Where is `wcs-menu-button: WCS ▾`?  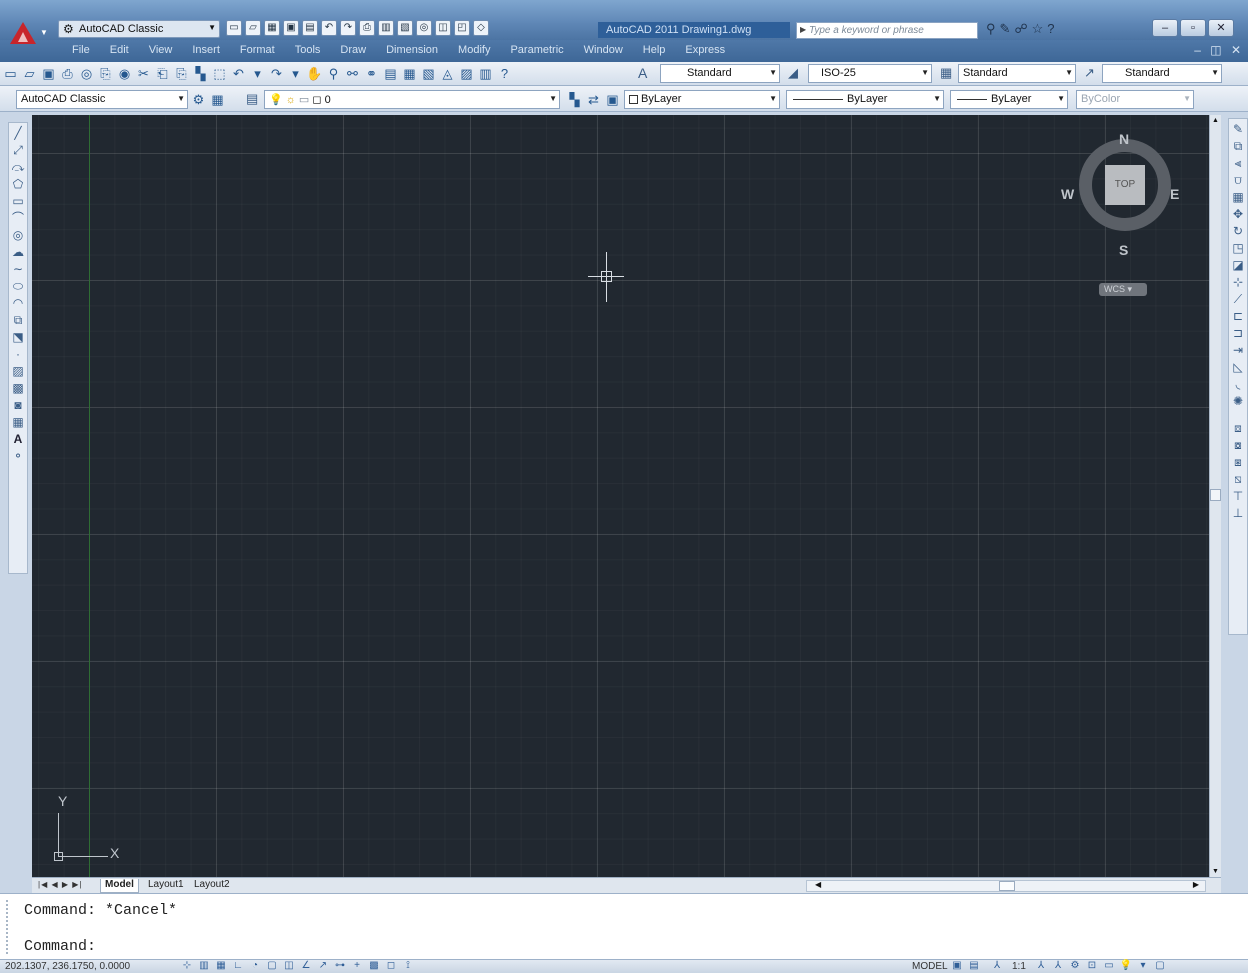
wcs-menu-button: WCS ▾ is located at coordinates (1123, 289).